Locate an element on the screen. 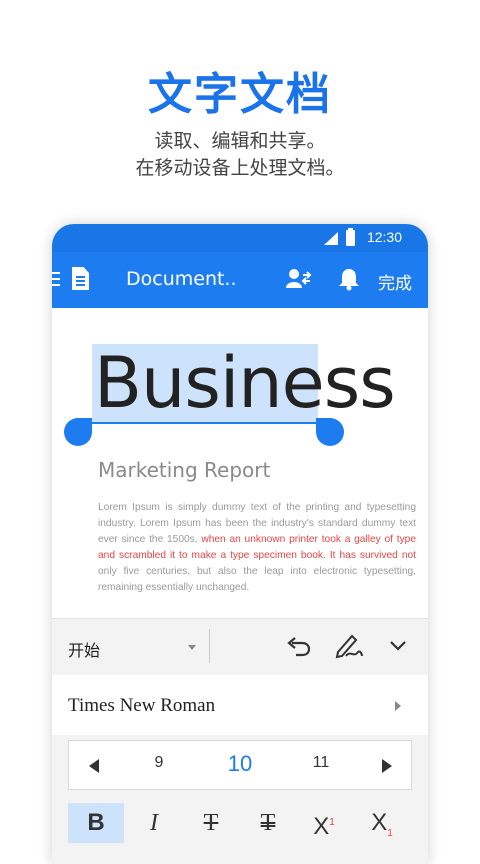 The image size is (480, 864). superscript-mark: 1 is located at coordinates (332, 822).